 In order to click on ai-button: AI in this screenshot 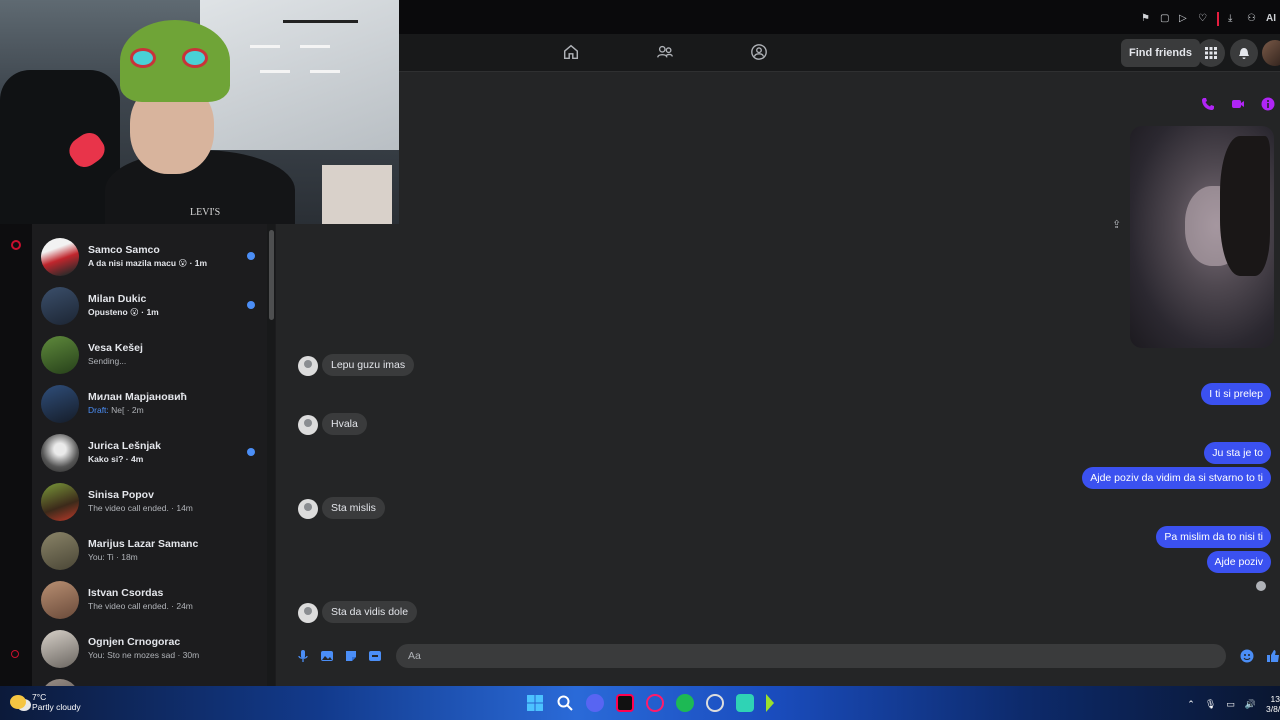, I will do `click(1271, 19)`.